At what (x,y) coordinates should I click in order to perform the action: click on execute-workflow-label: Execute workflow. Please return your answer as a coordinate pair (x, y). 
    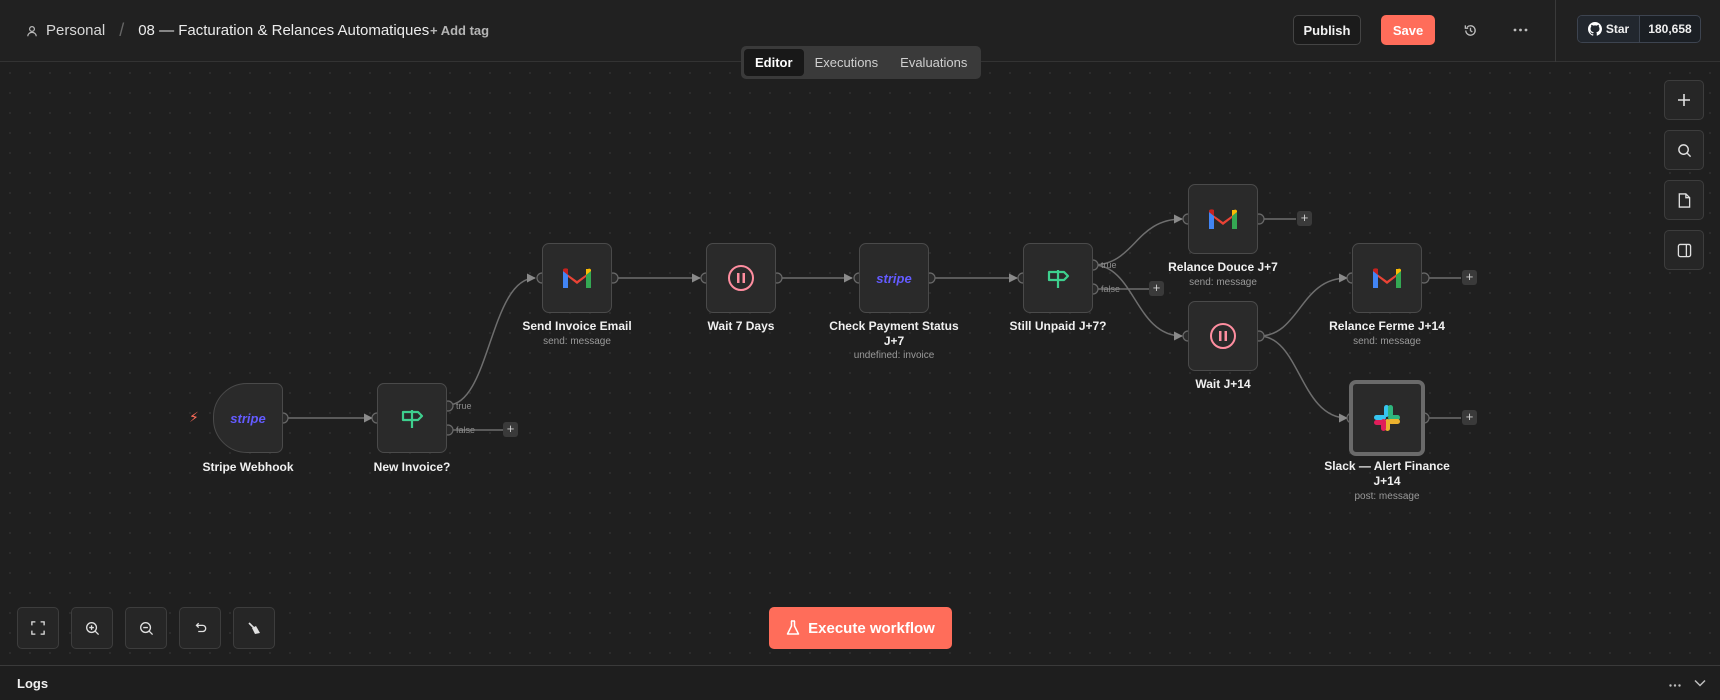
    Looking at the image, I should click on (871, 628).